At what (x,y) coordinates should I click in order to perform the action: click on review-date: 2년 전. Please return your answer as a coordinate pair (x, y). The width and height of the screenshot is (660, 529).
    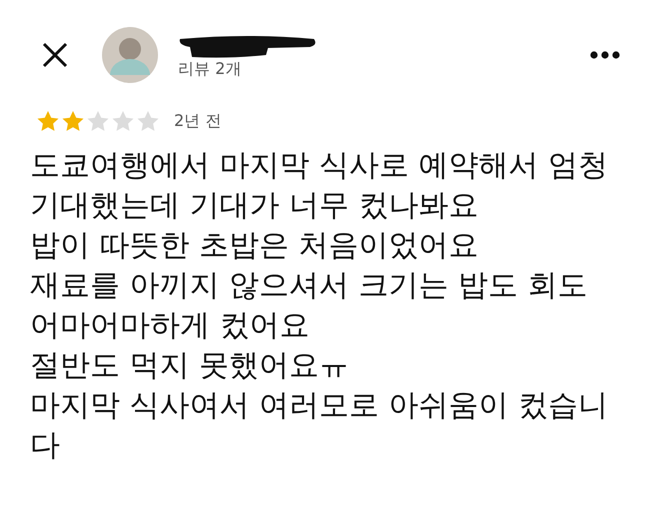
    Looking at the image, I should click on (198, 121).